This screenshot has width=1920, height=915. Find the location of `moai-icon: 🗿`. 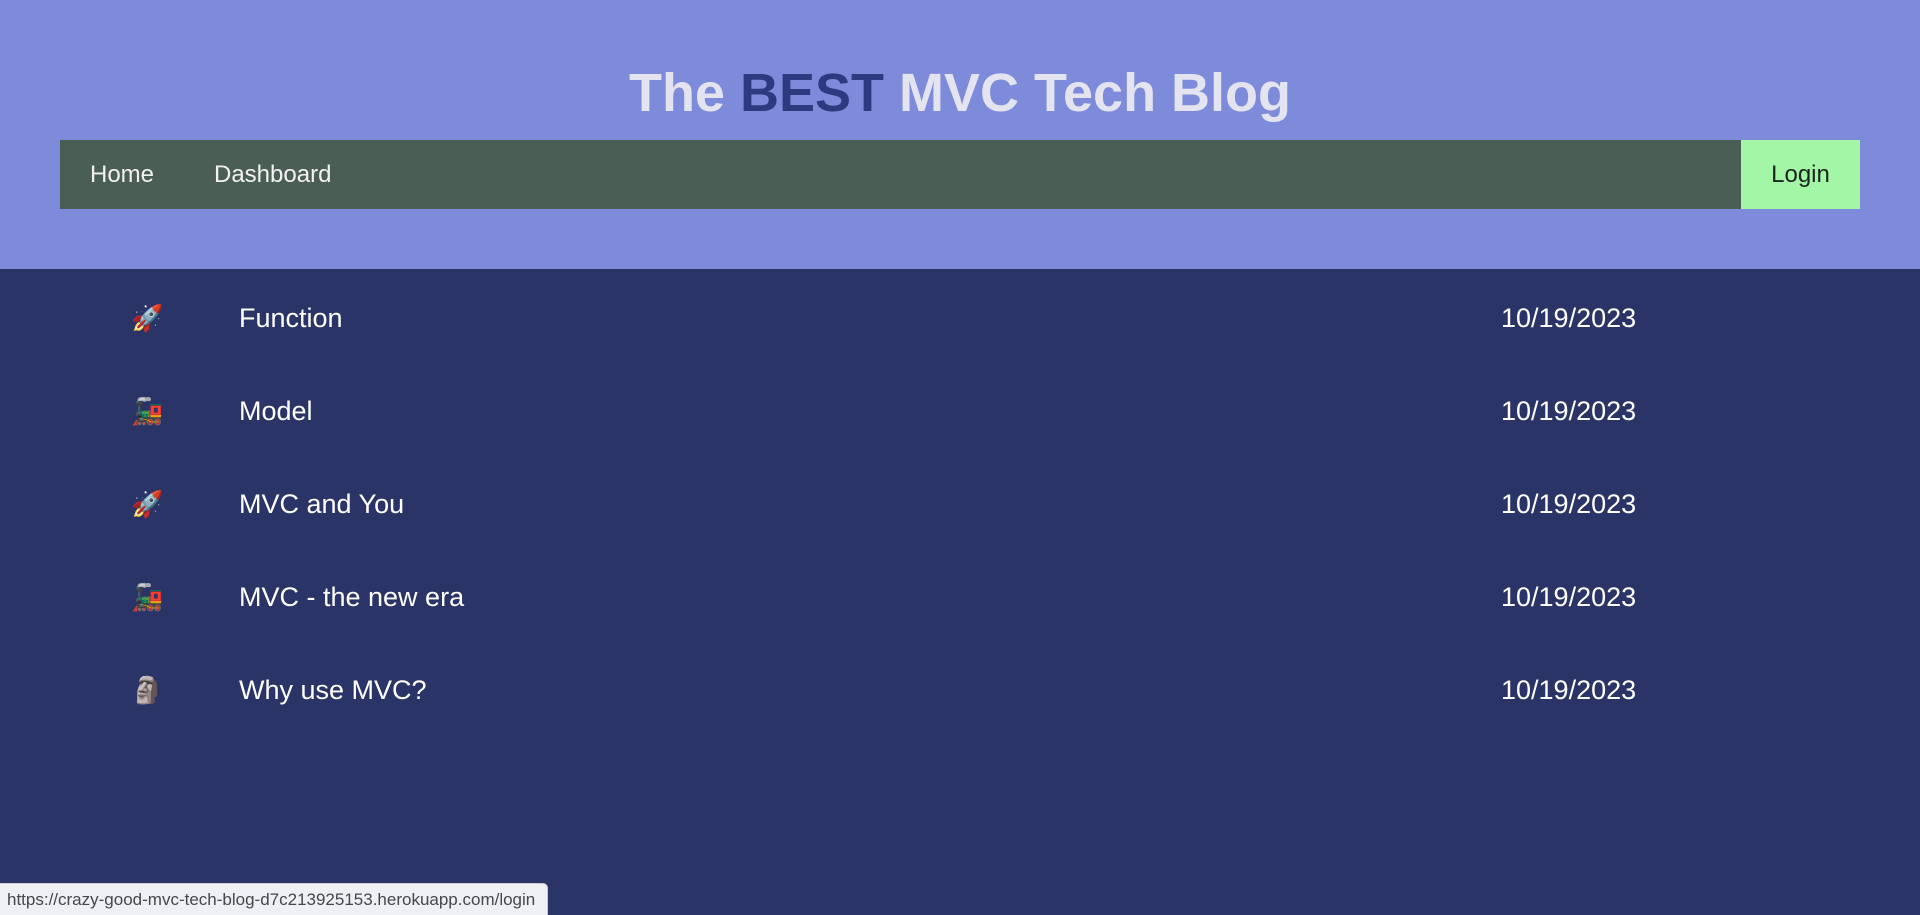

moai-icon: 🗿 is located at coordinates (147, 690).